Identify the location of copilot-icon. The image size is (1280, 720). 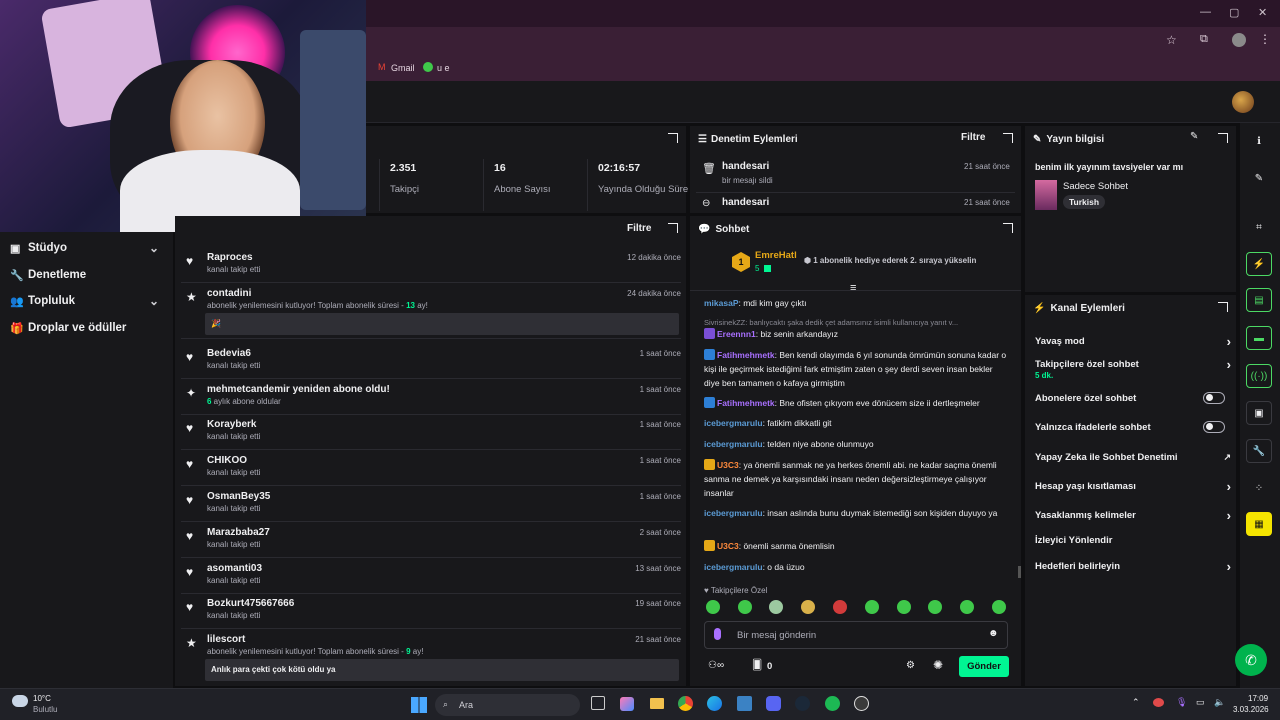
(627, 704).